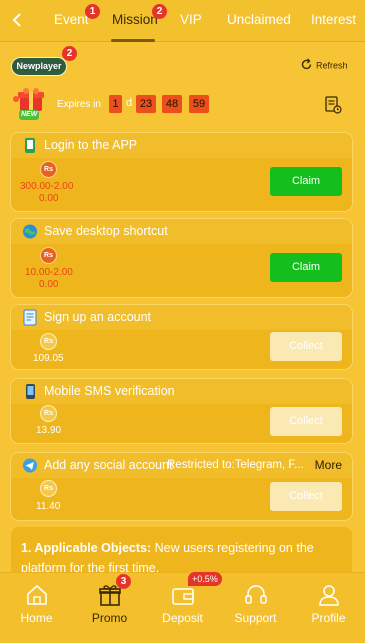 The image size is (365, 643). I want to click on mission-badge: 2, so click(159, 11).